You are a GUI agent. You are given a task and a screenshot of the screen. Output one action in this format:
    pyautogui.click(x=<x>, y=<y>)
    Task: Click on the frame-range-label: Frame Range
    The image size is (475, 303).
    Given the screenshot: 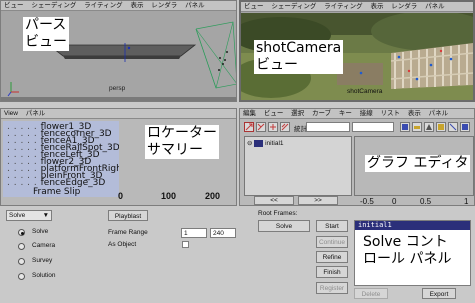 What is the action you would take?
    pyautogui.click(x=128, y=232)
    